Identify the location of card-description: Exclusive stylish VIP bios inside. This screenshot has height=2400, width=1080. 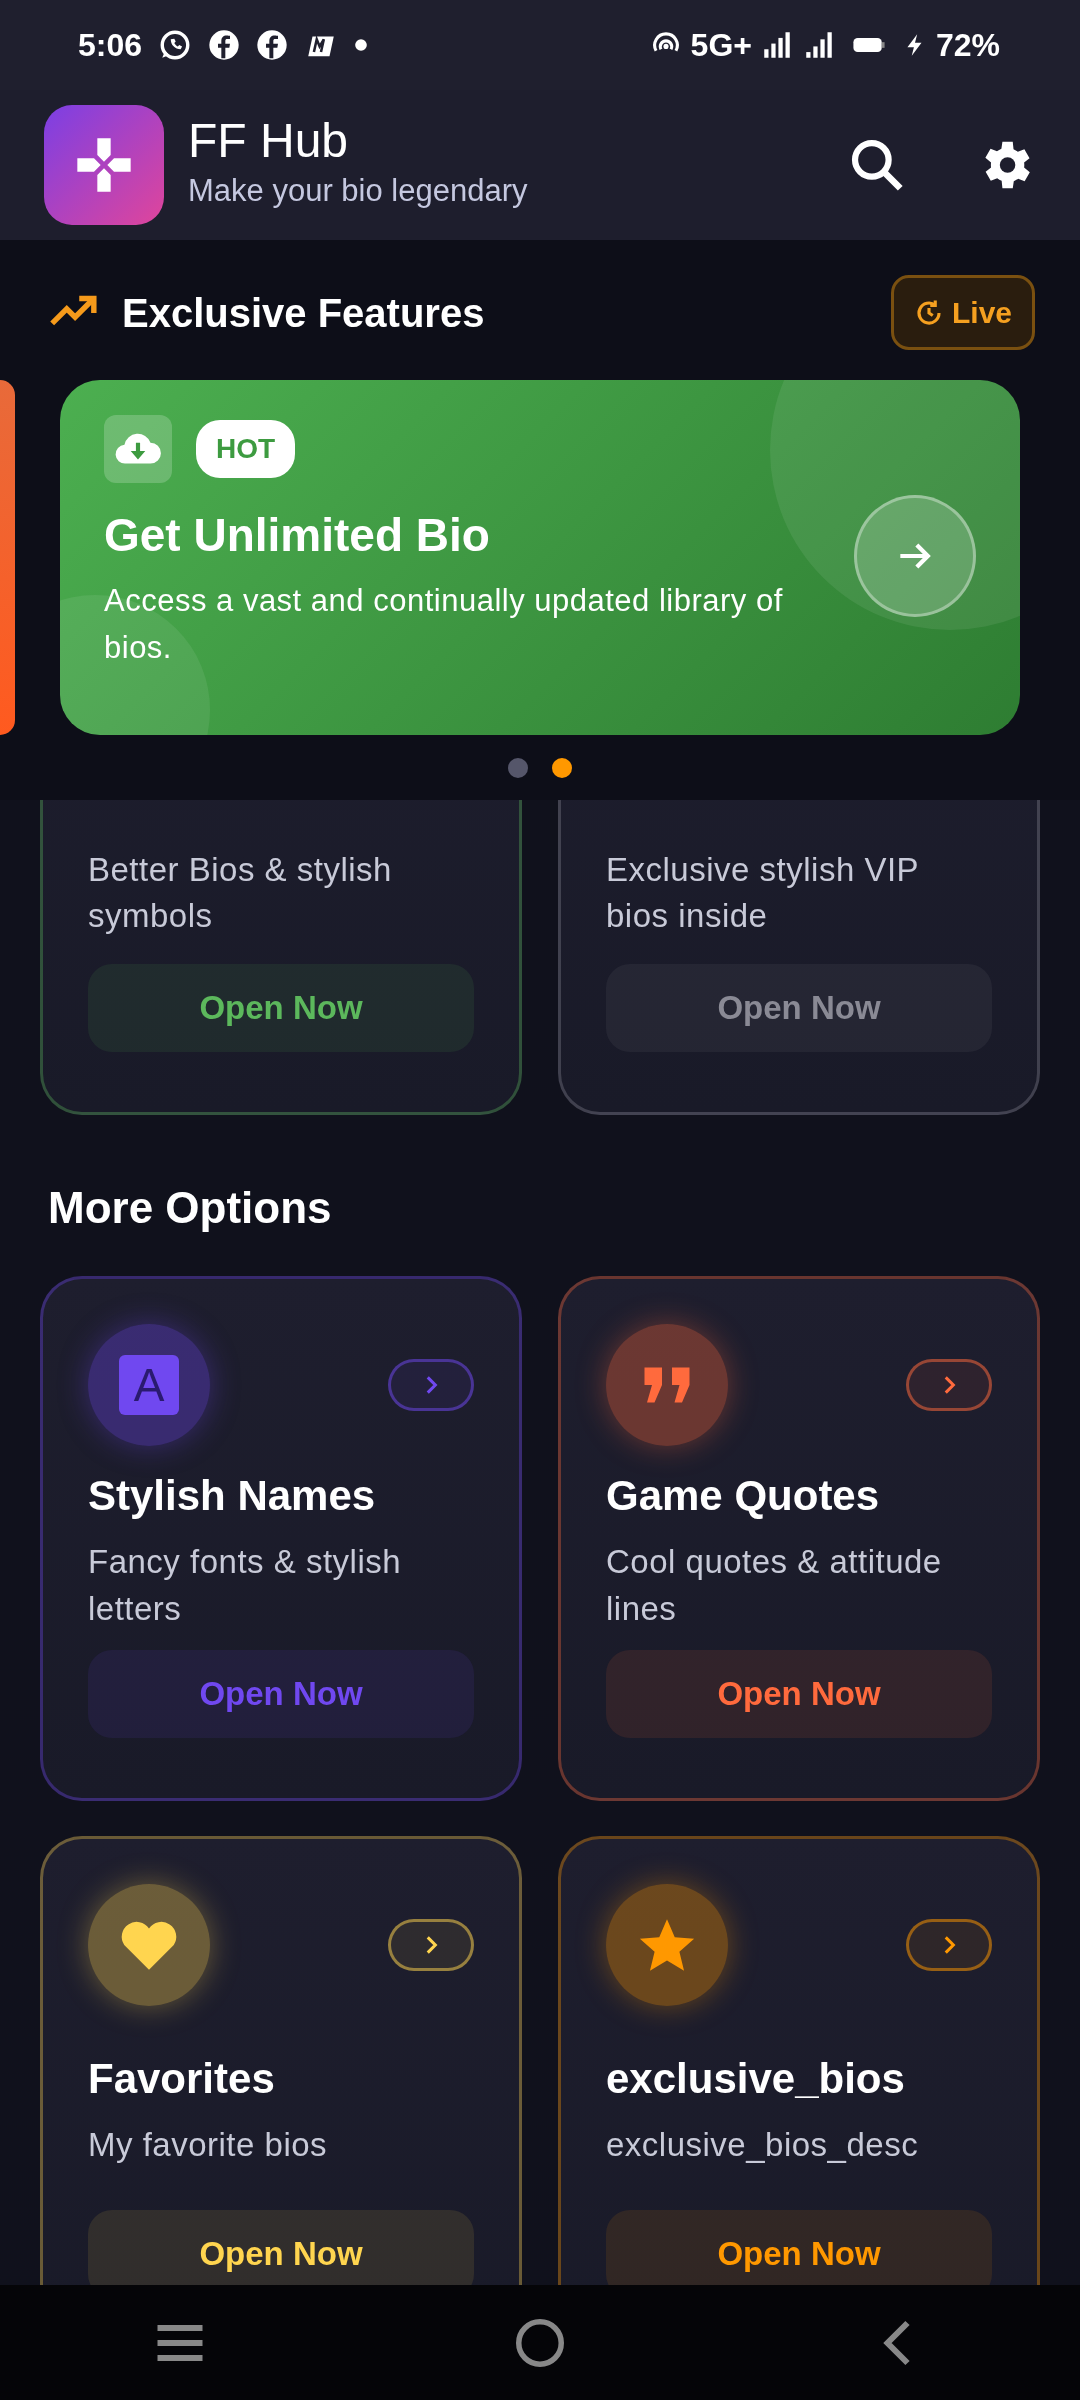
(763, 892).